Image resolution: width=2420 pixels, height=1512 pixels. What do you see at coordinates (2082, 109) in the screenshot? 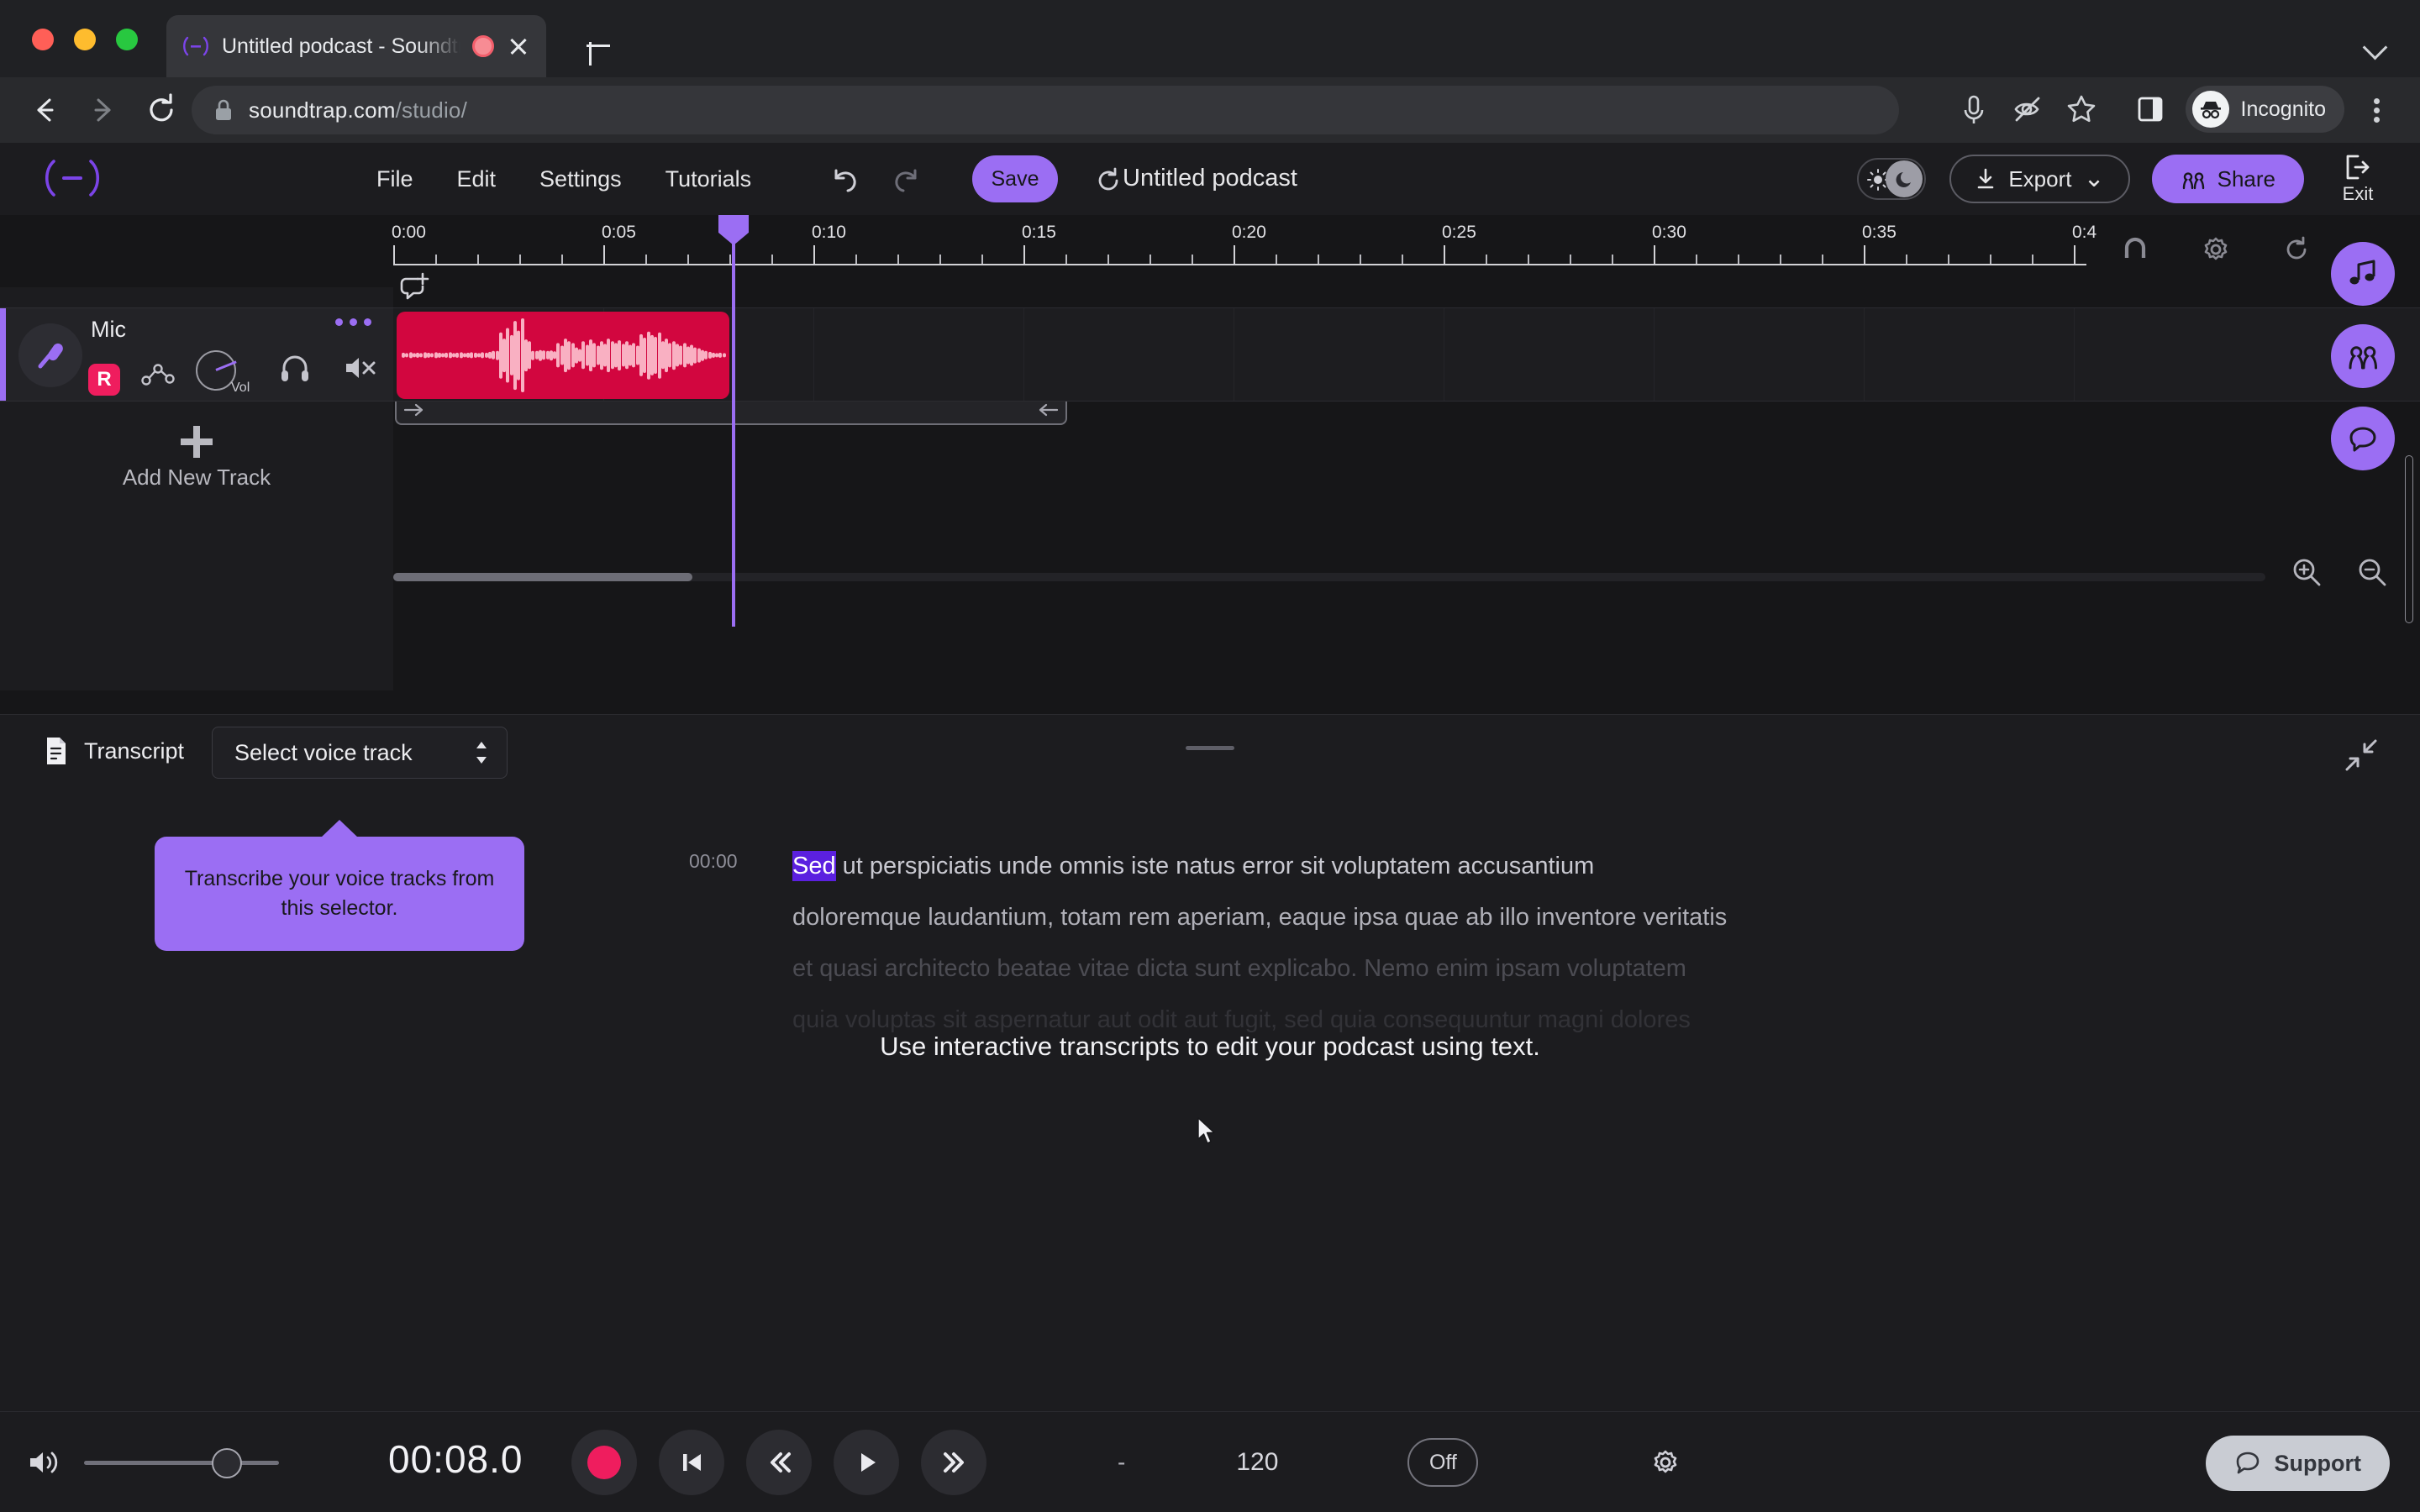
I see `bookmark-star-icon` at bounding box center [2082, 109].